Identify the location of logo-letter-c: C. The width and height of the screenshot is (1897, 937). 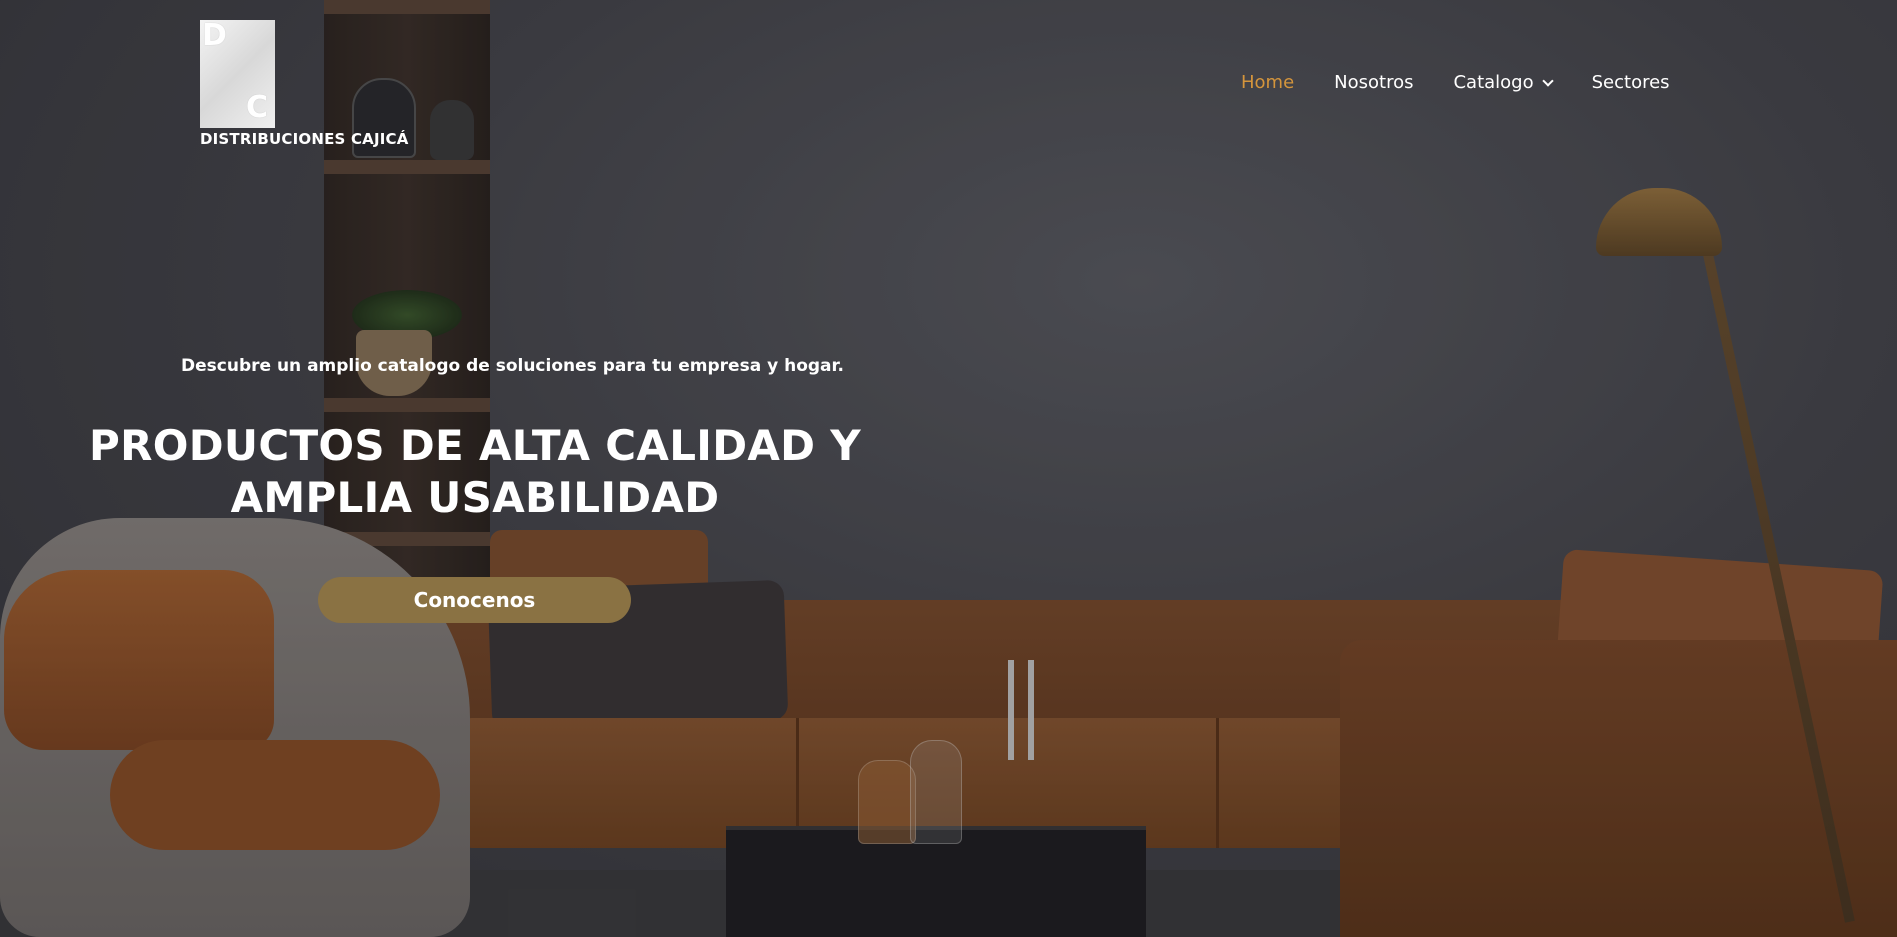
(257, 107).